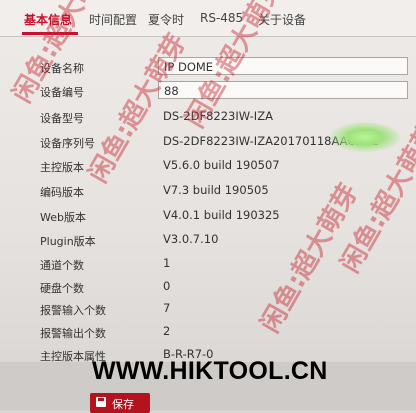 This screenshot has height=413, width=416. Describe the element at coordinates (208, 332) in the screenshot. I see `field-row-alarm-output-count: 报警输出个数 2` at that location.